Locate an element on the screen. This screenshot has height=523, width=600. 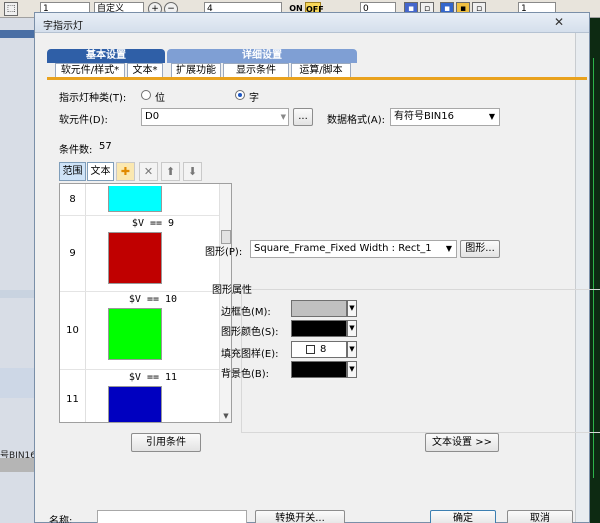
down-arrow-icon: ⬇ is located at coordinates (192, 171).